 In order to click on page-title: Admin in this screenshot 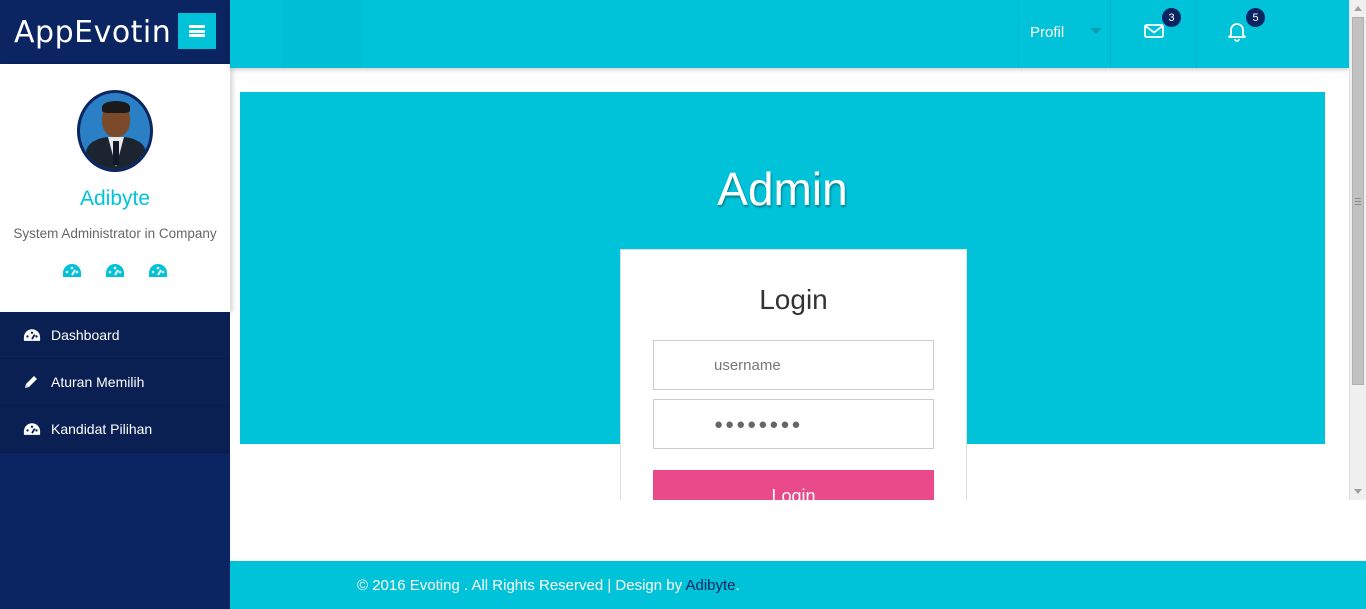, I will do `click(782, 189)`.